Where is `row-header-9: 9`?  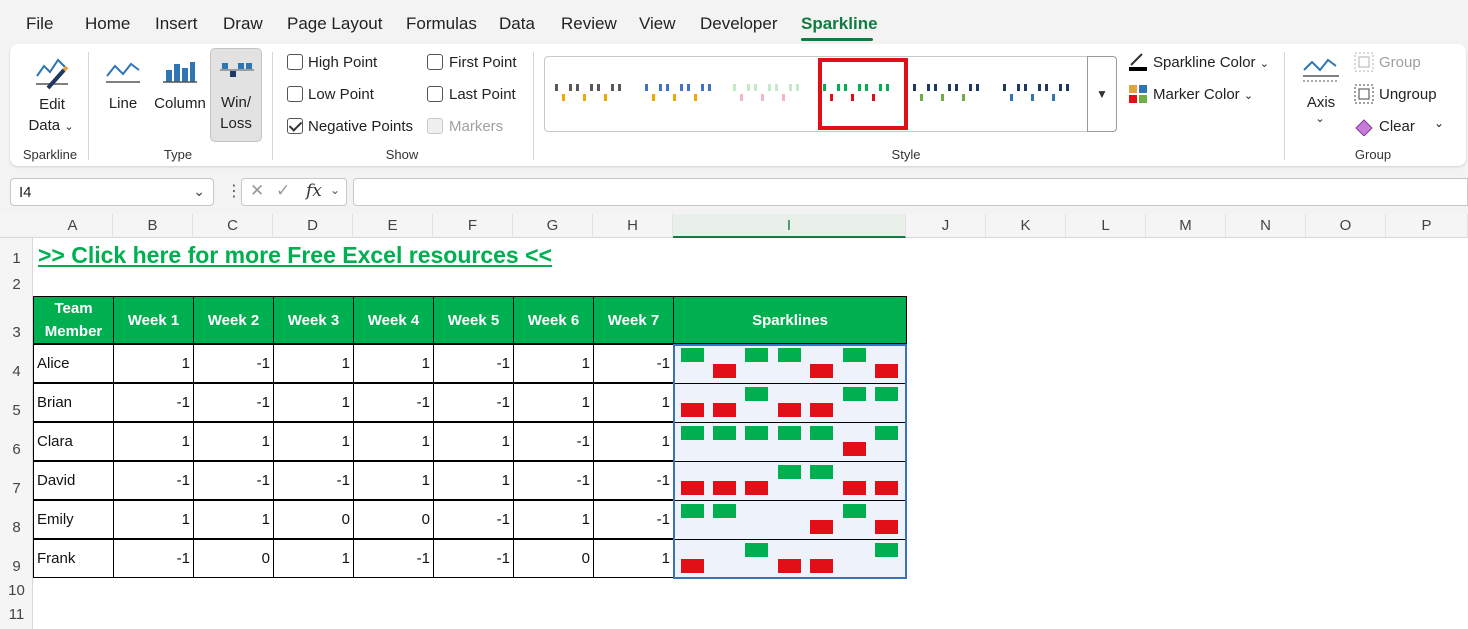 row-header-9: 9 is located at coordinates (16, 566).